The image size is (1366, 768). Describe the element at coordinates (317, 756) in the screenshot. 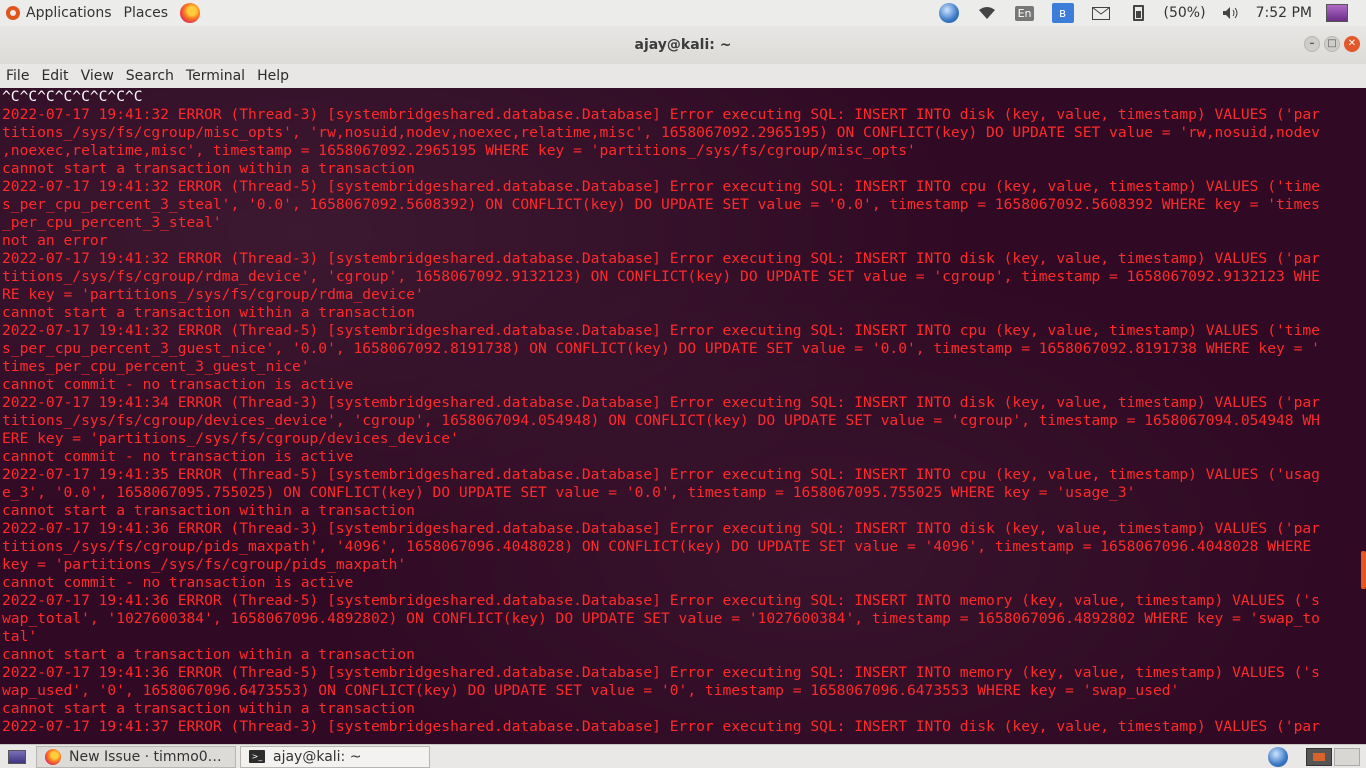

I see `taskbar-item-label: ajay@kali: ~` at that location.